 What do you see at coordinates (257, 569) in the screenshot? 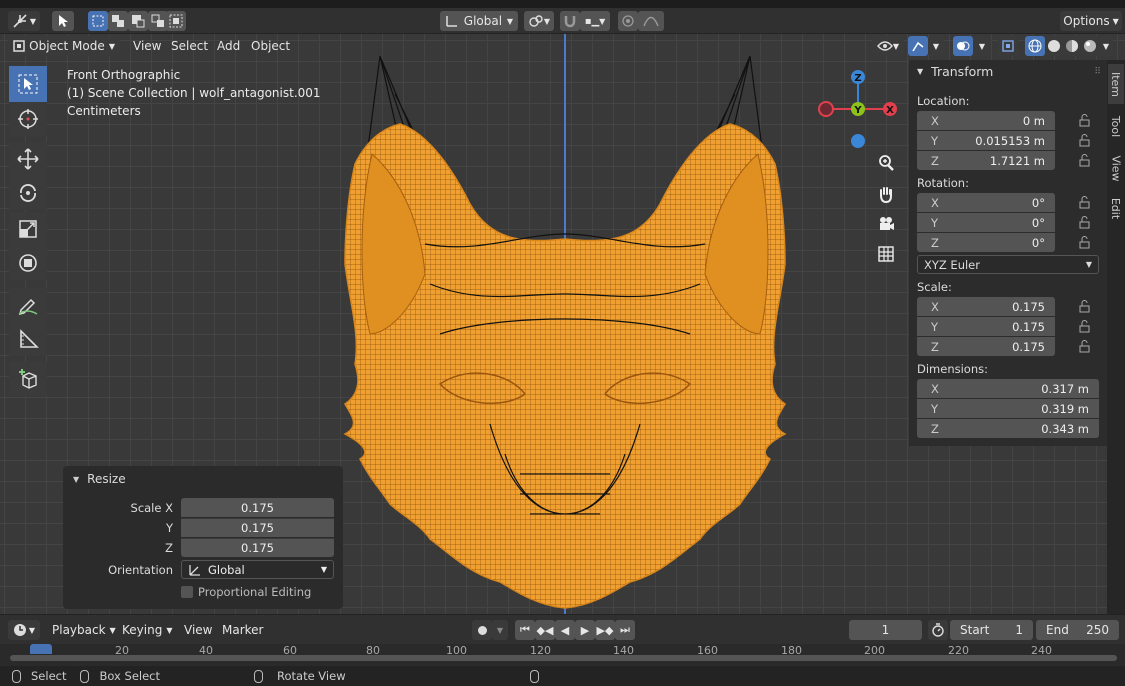
I see `orientation-dropdown: Global ▼` at bounding box center [257, 569].